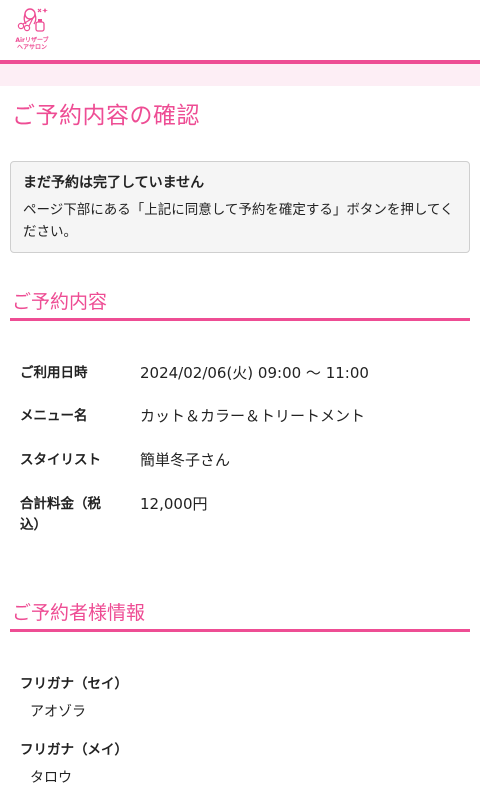  Describe the element at coordinates (254, 373) in the screenshot. I see `detail-value: 2024/02/06(火) 09:00 〜 11:00` at that location.